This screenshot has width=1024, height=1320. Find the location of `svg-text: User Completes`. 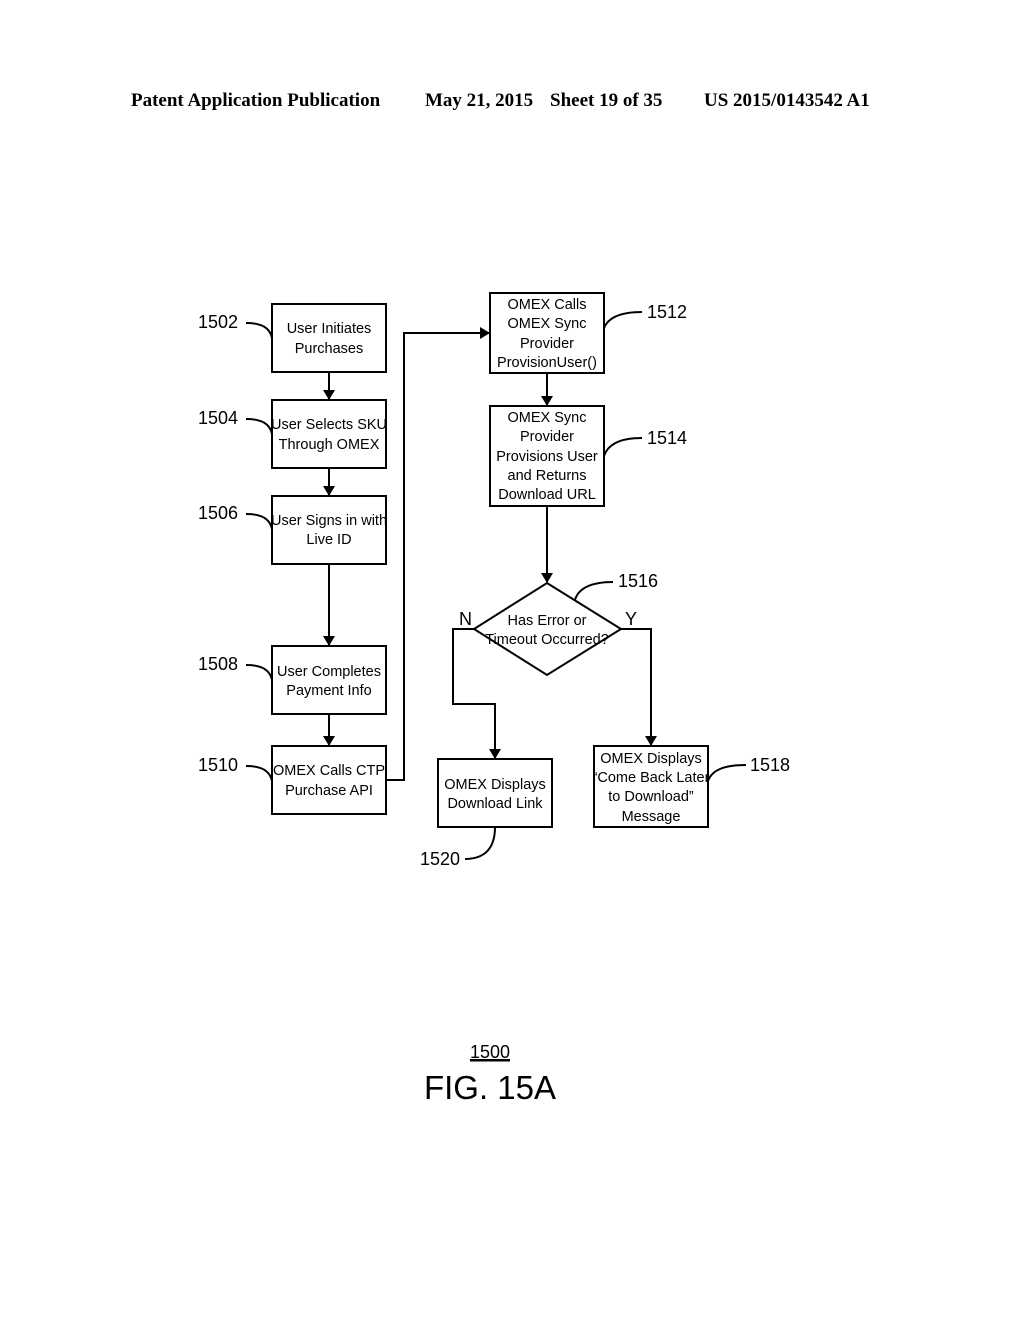

svg-text: User Completes is located at coordinates (329, 672).